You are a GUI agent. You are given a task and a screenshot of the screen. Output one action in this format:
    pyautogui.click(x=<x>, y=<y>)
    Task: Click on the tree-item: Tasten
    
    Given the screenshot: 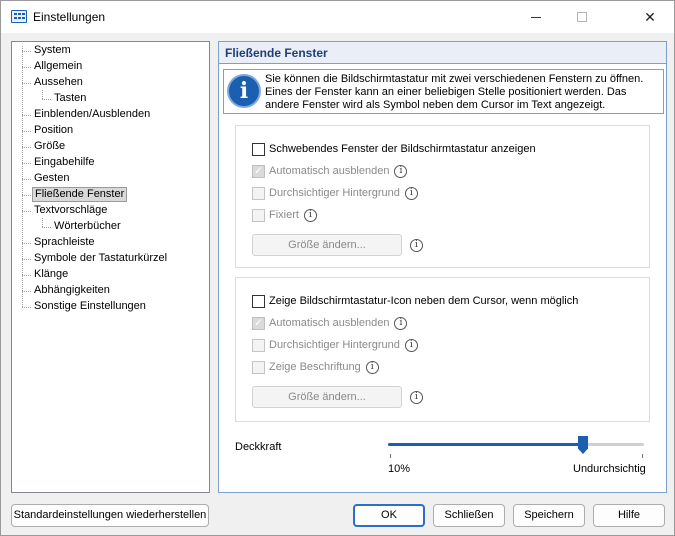 What is the action you would take?
    pyautogui.click(x=70, y=98)
    